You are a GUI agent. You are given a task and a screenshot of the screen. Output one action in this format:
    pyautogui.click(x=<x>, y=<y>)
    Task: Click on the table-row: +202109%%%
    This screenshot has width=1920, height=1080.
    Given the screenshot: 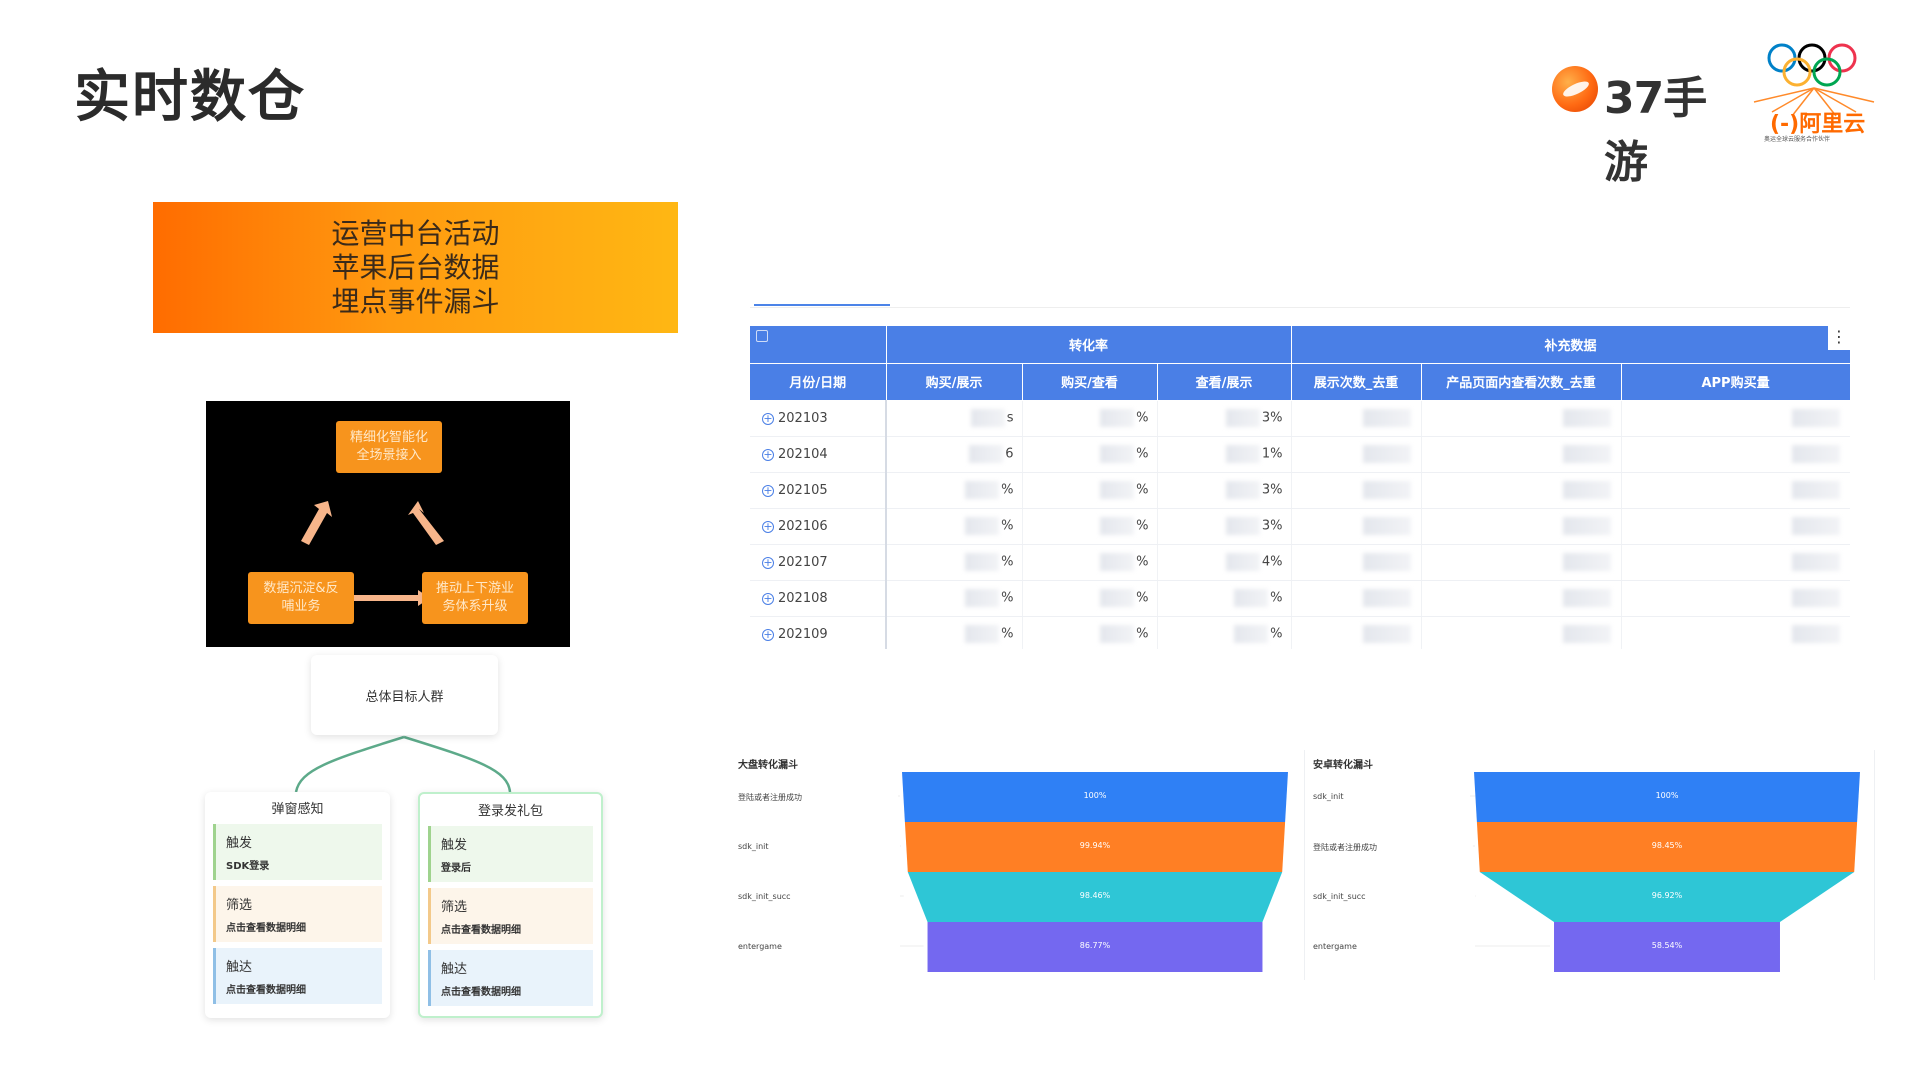 What is the action you would take?
    pyautogui.click(x=1300, y=632)
    